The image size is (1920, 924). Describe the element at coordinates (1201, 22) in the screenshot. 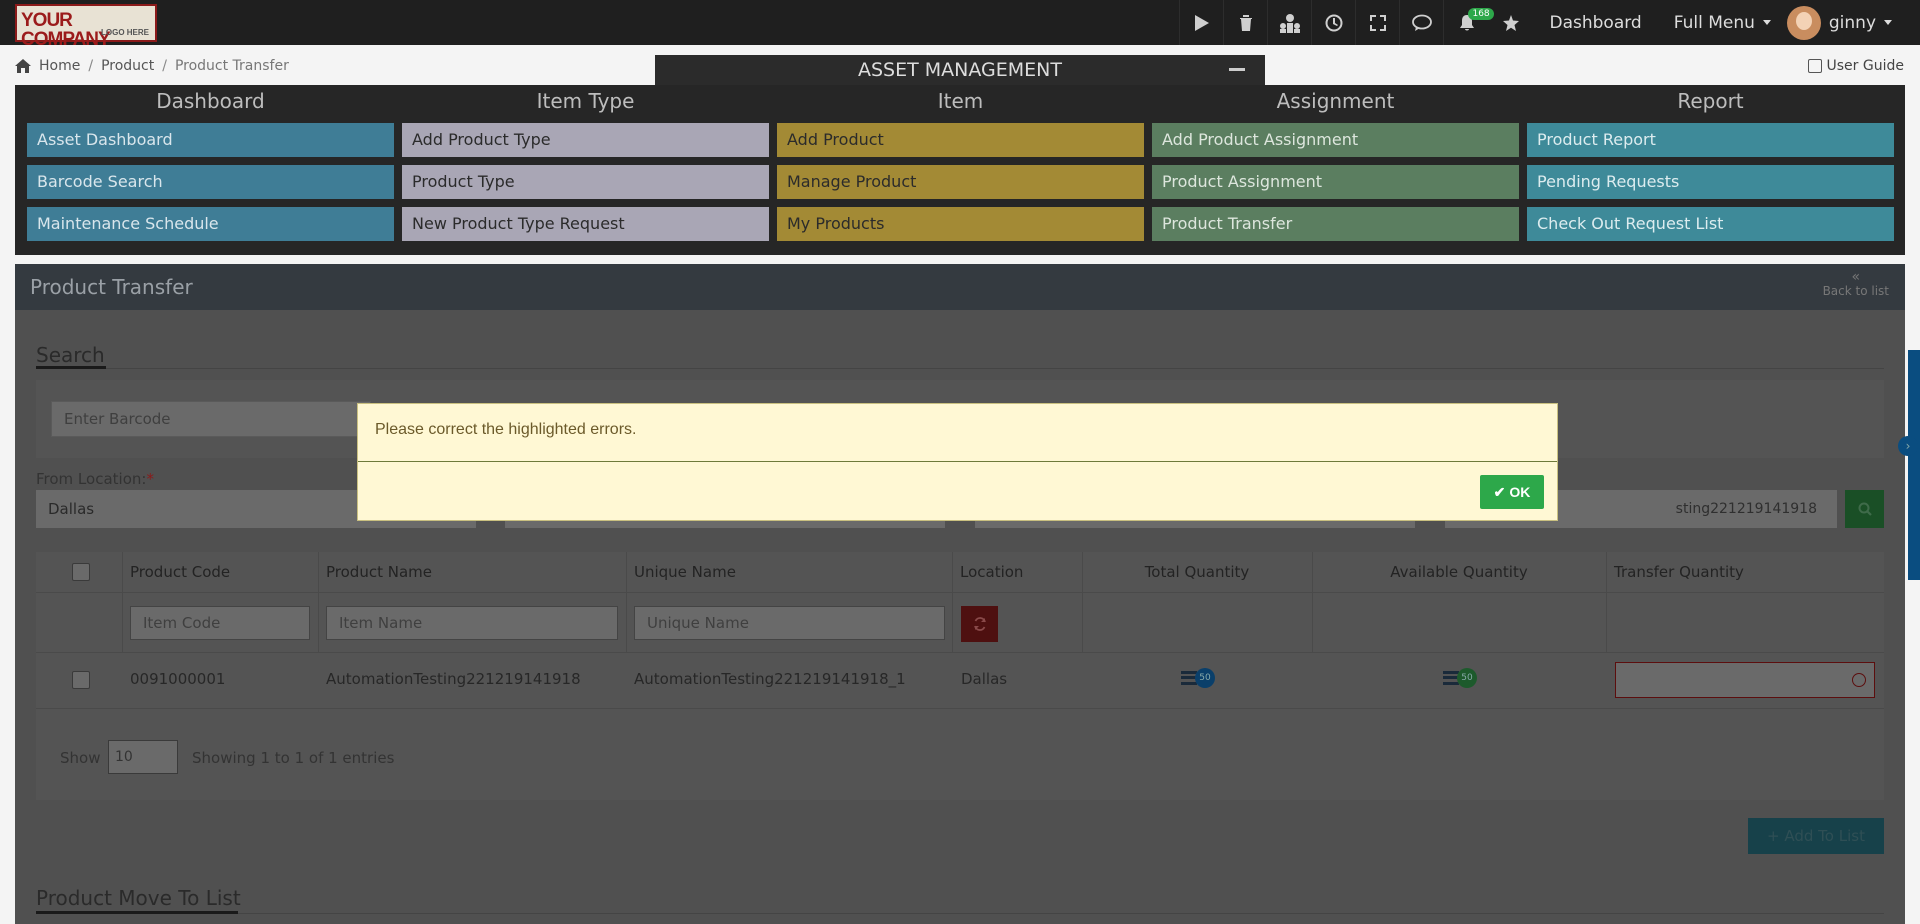

I see `play-icon` at that location.